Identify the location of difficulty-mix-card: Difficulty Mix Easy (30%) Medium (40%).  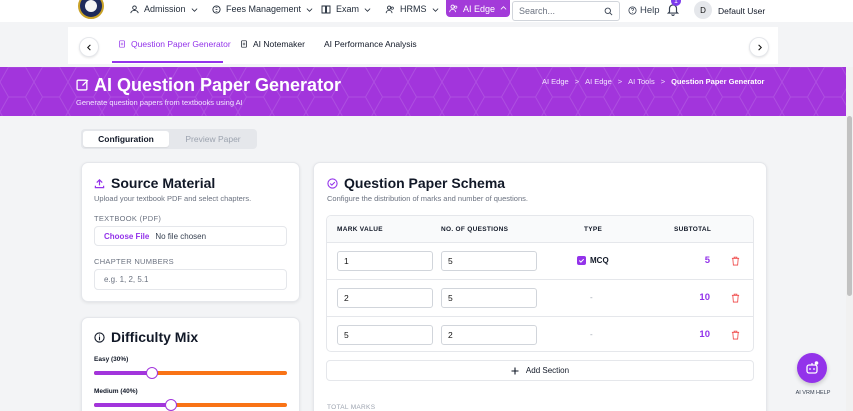
(190, 364).